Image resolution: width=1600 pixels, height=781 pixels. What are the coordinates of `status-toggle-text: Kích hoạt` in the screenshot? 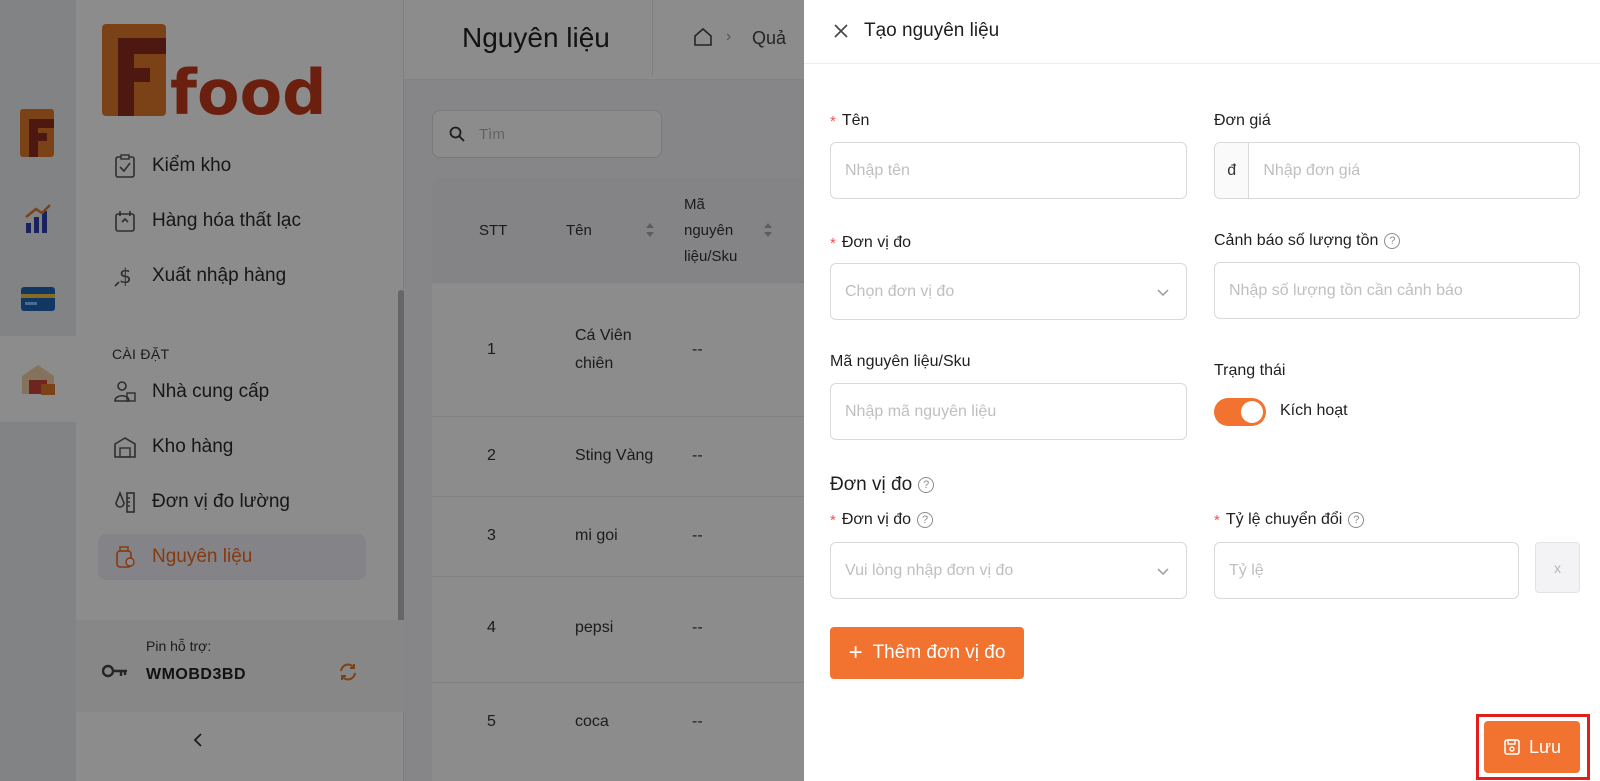 It's located at (1314, 410).